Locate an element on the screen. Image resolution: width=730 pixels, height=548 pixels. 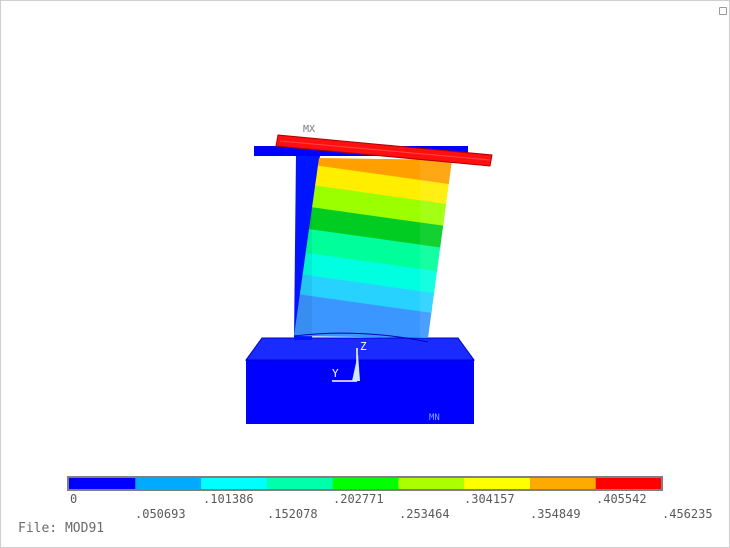
legend-bottom-label: .152078 is located at coordinates (292, 514).